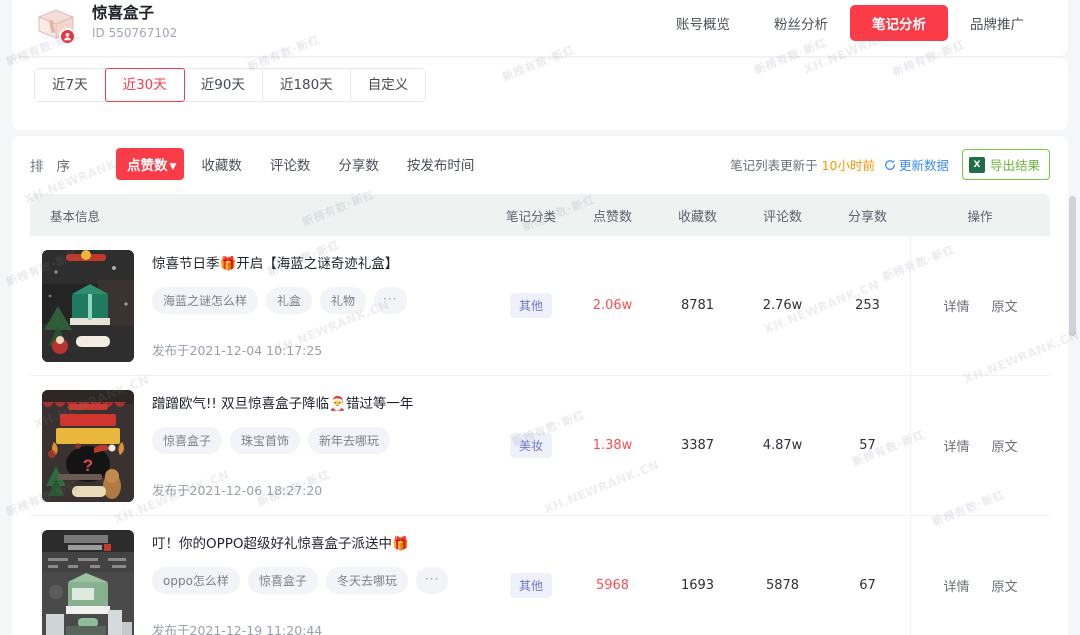  I want to click on note-title: 蹭蹭欧气!! 双旦惊喜盒子降临🎅错过等一年, so click(322, 404).